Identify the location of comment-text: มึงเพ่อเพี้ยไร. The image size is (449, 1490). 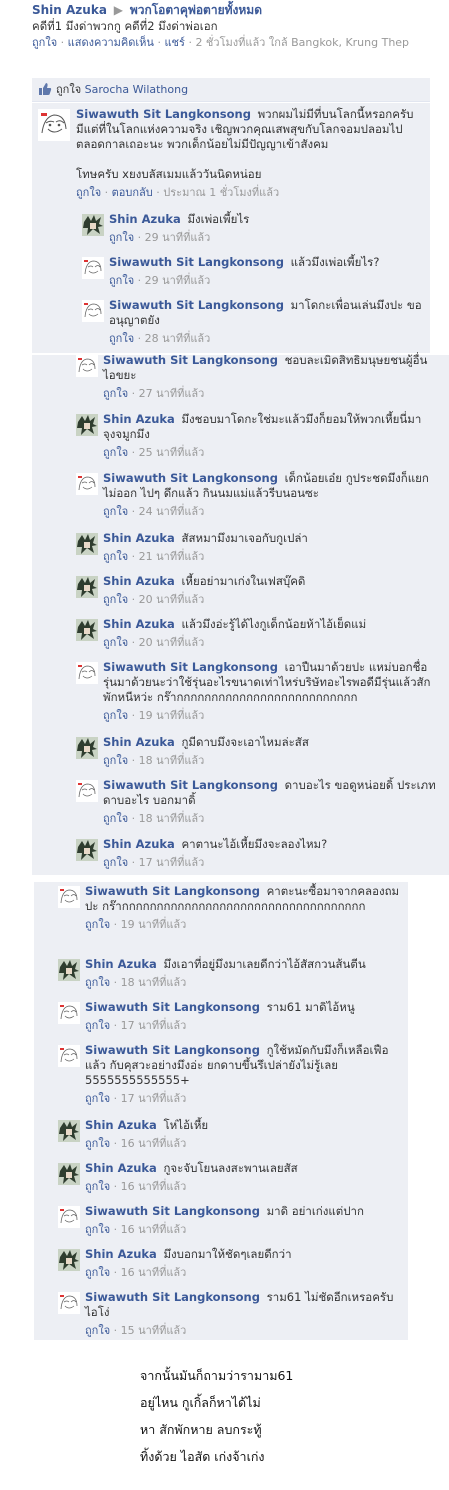
(218, 219).